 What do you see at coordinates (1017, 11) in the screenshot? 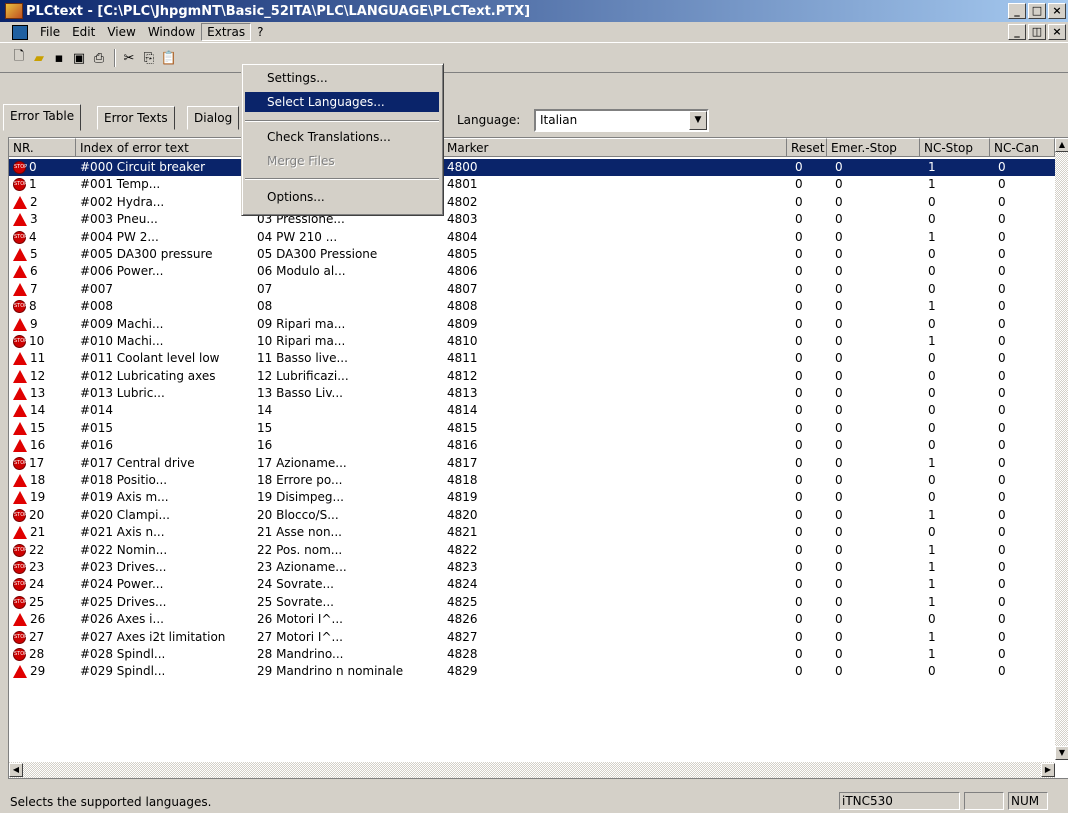
I see `minimize-button: _` at bounding box center [1017, 11].